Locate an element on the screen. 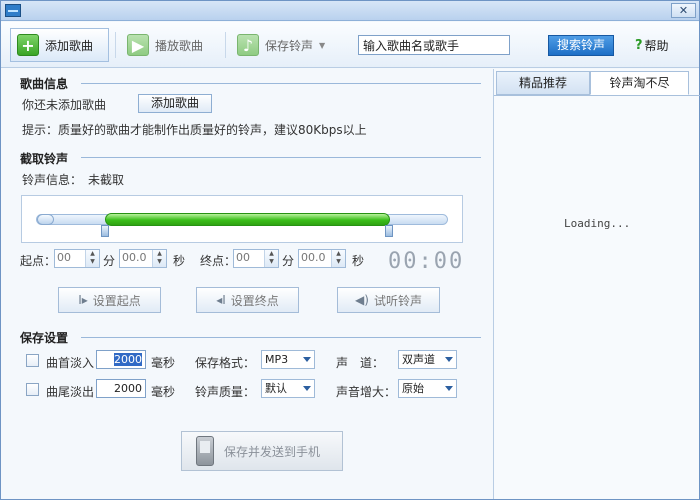 This screenshot has width=700, height=500. fade-in-input: 2000 is located at coordinates (121, 359).